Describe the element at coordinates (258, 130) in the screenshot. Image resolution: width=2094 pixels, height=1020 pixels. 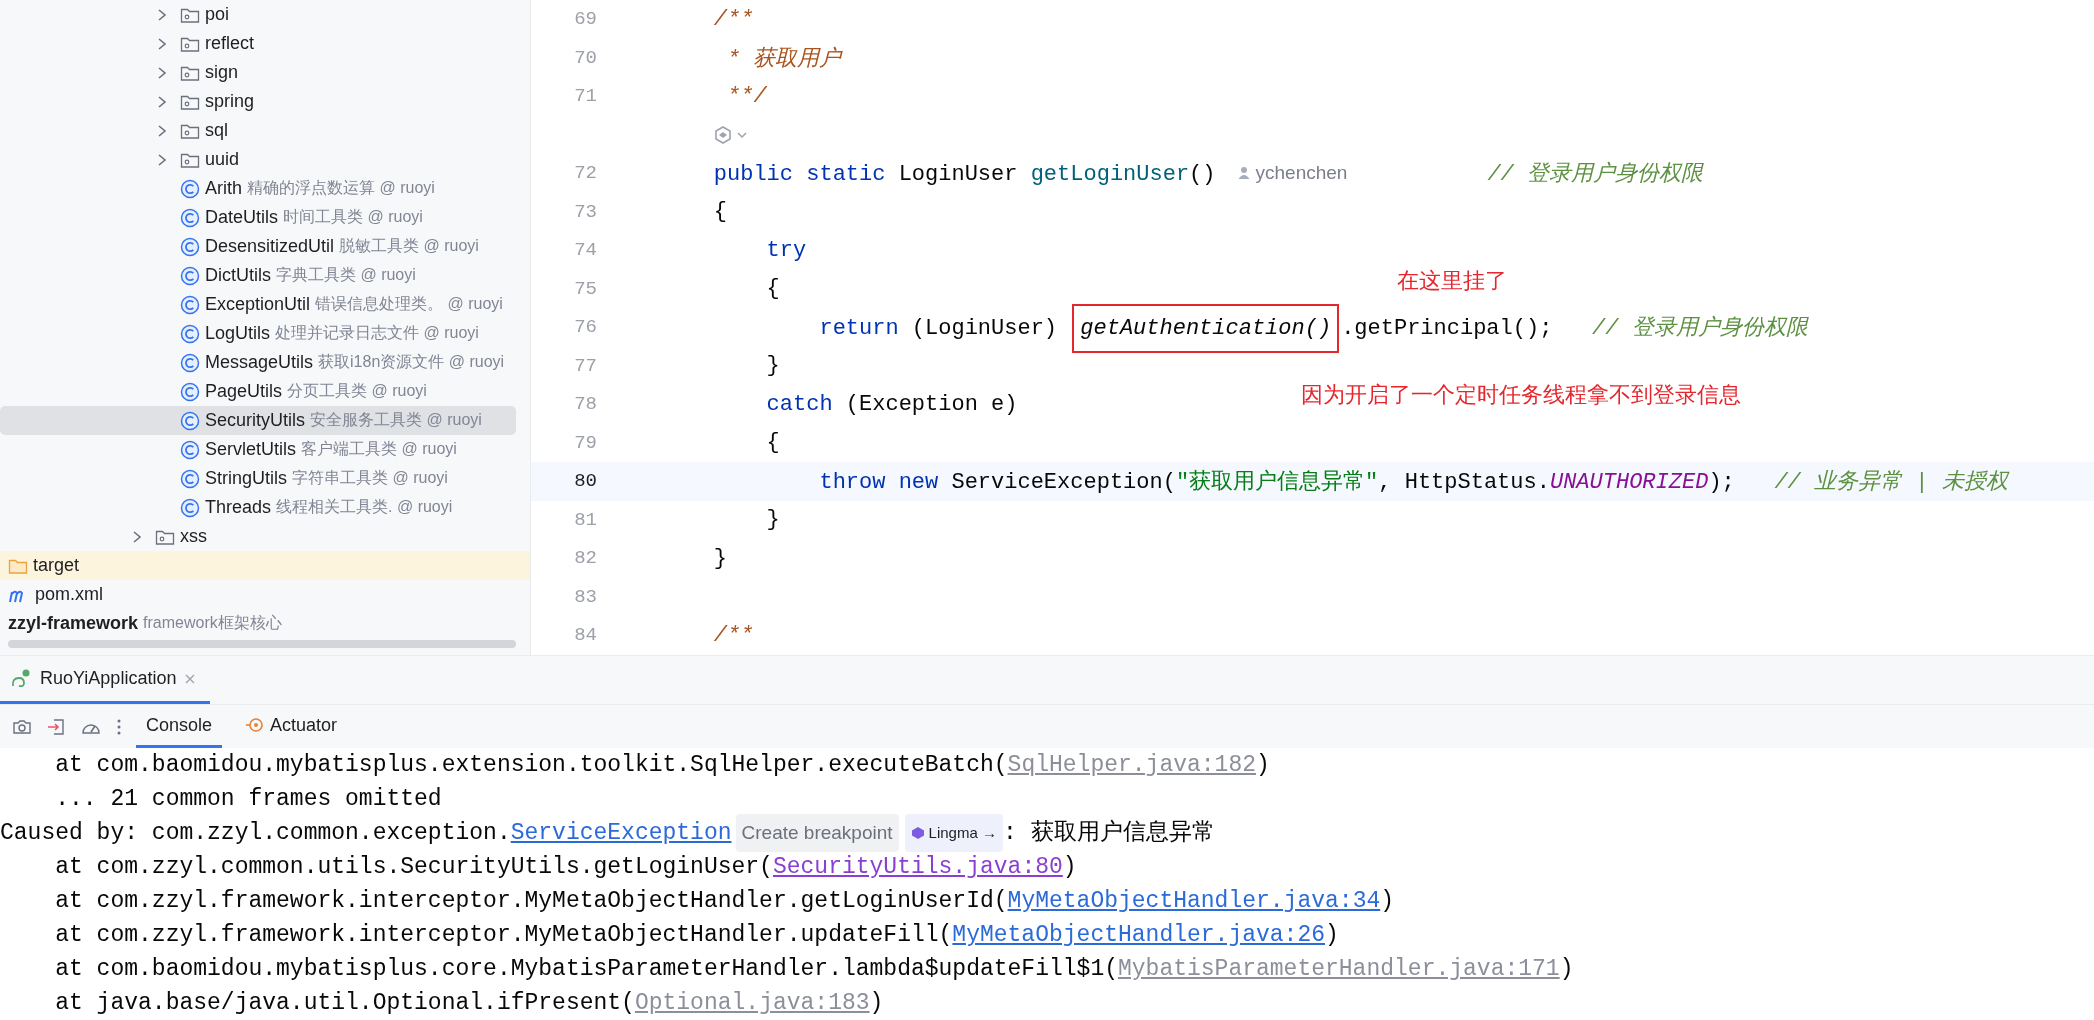
I see `tree-item: sql` at that location.